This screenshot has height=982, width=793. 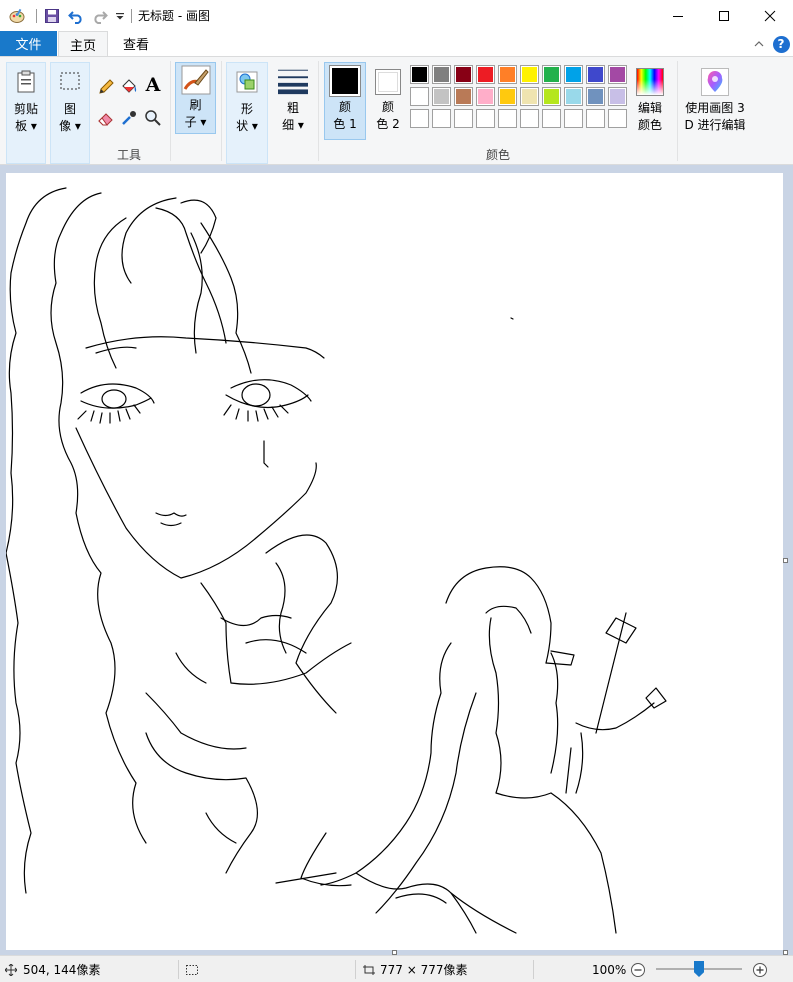 I want to click on close-icon, so click(x=770, y=15).